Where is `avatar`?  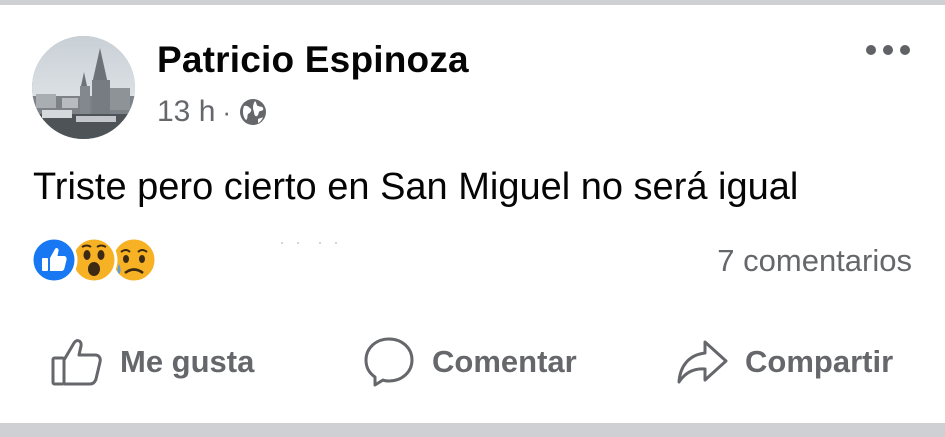 avatar is located at coordinates (83, 87).